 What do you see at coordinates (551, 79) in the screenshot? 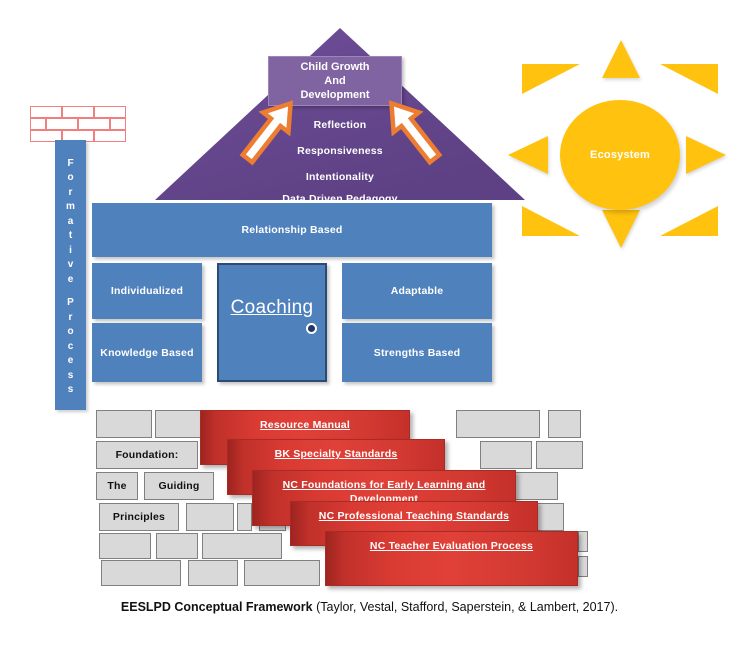
I see `sun-ray-nw` at bounding box center [551, 79].